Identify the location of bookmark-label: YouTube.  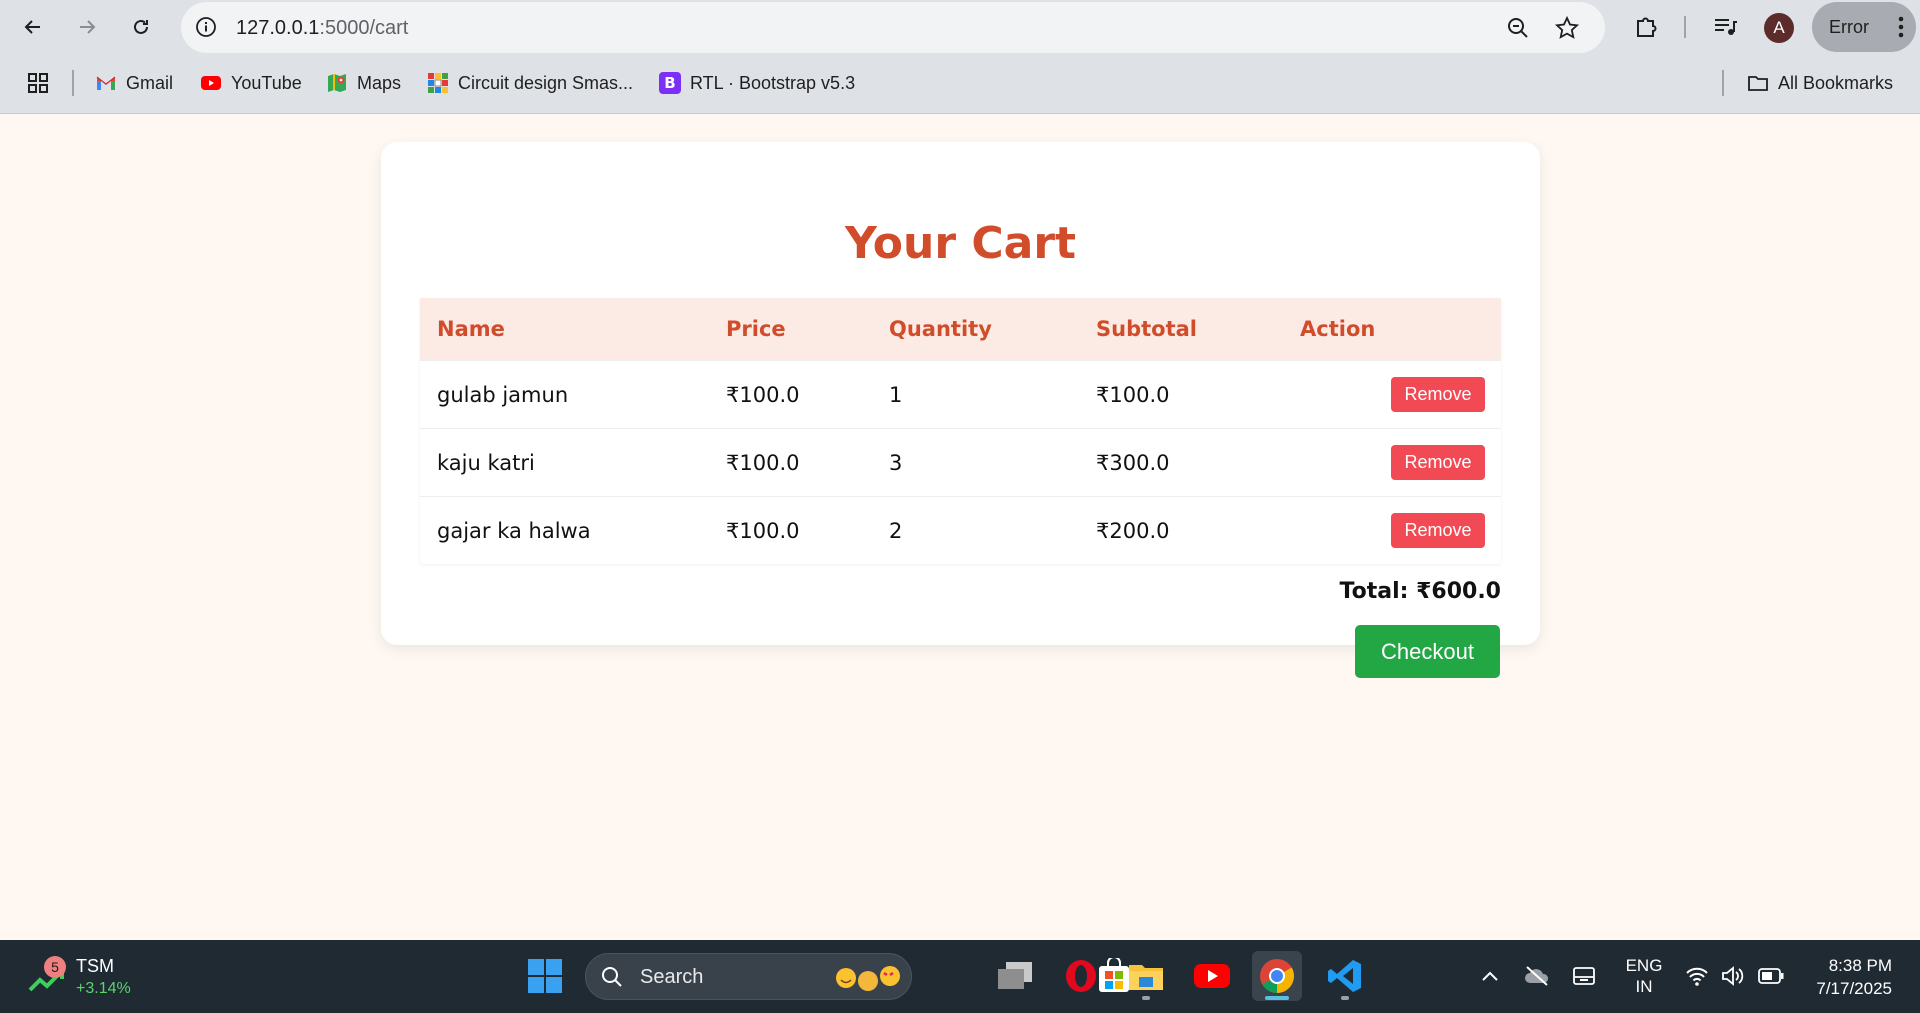
(266, 82).